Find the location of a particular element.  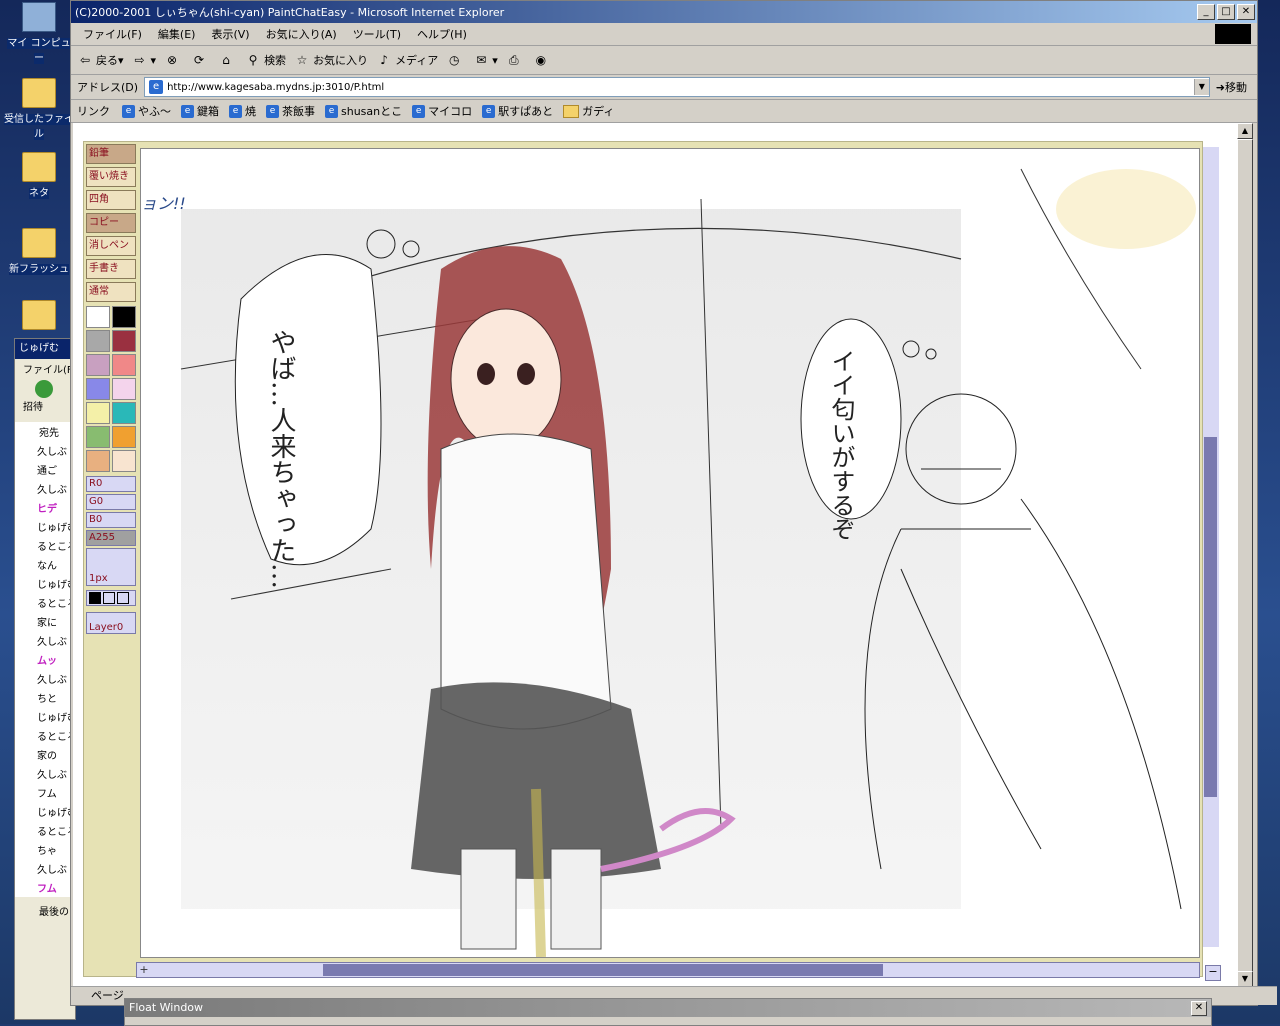

menu-edit: 編集(E) is located at coordinates (177, 34).